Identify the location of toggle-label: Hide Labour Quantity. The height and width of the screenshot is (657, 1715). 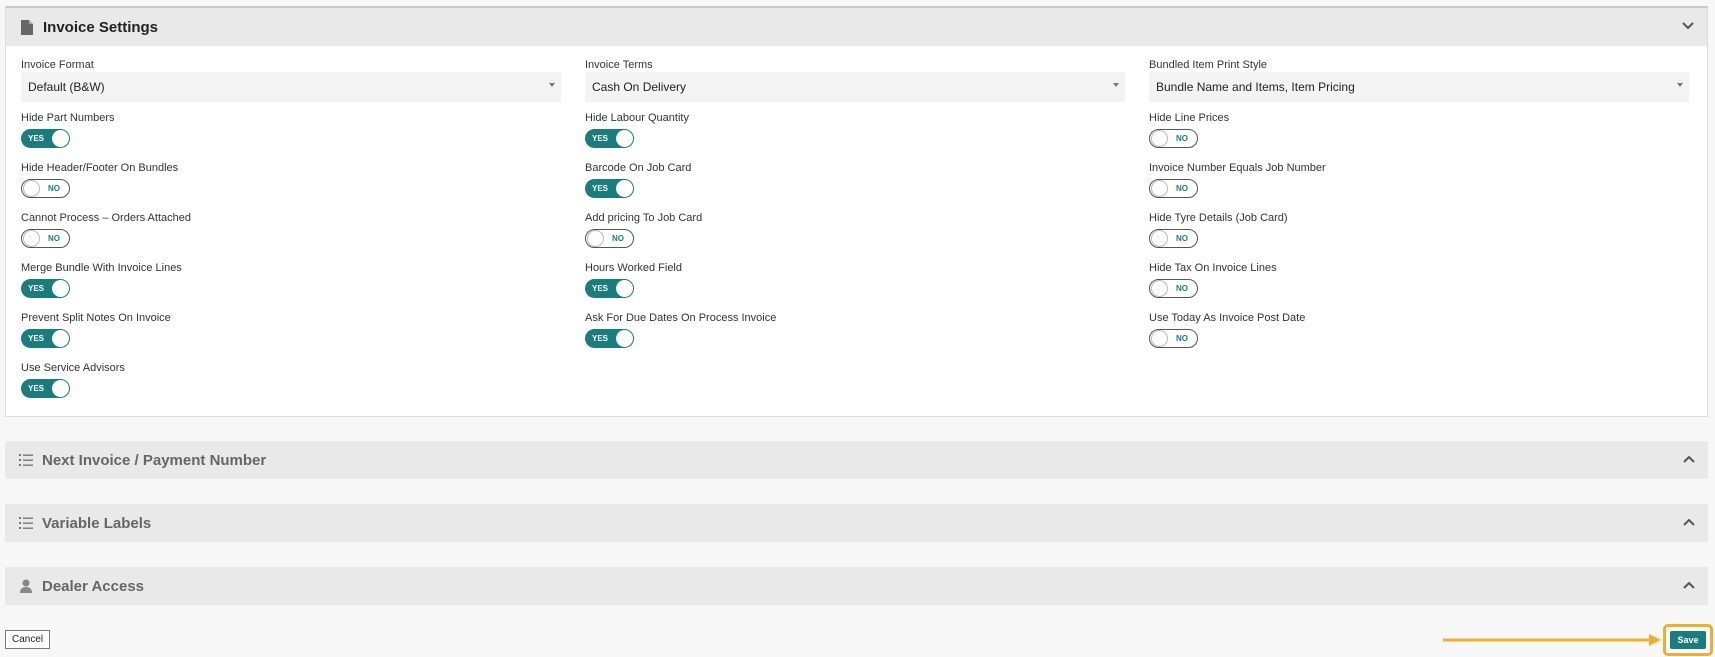
(637, 118).